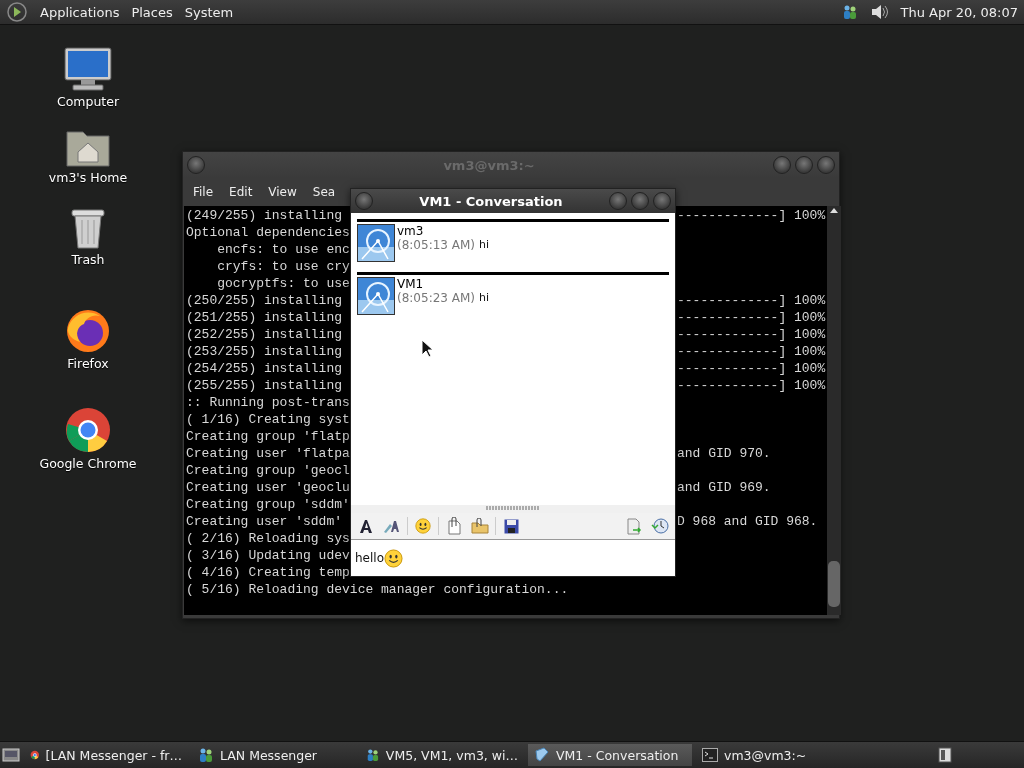  I want to click on attach-folder-icon, so click(480, 526).